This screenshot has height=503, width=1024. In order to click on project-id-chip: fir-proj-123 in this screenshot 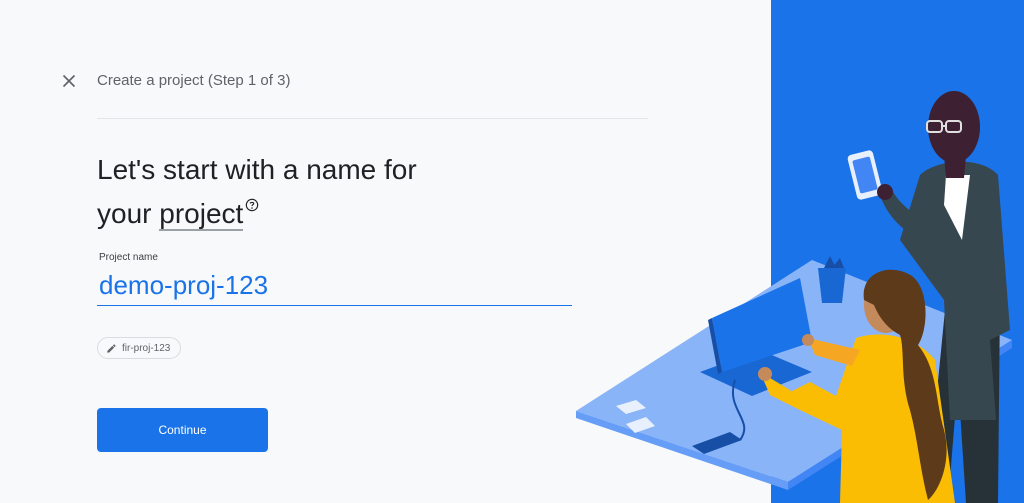, I will do `click(139, 348)`.